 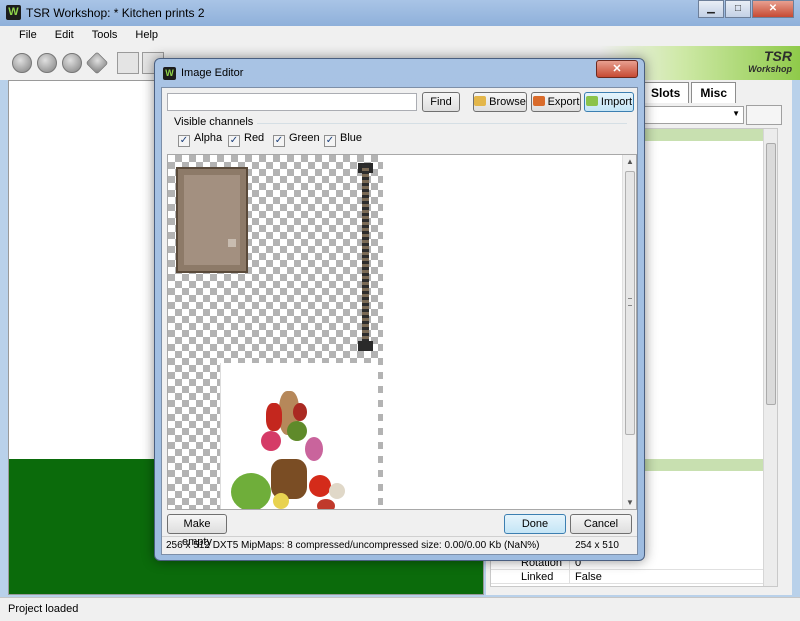 I want to click on texture-chain, so click(x=365, y=256).